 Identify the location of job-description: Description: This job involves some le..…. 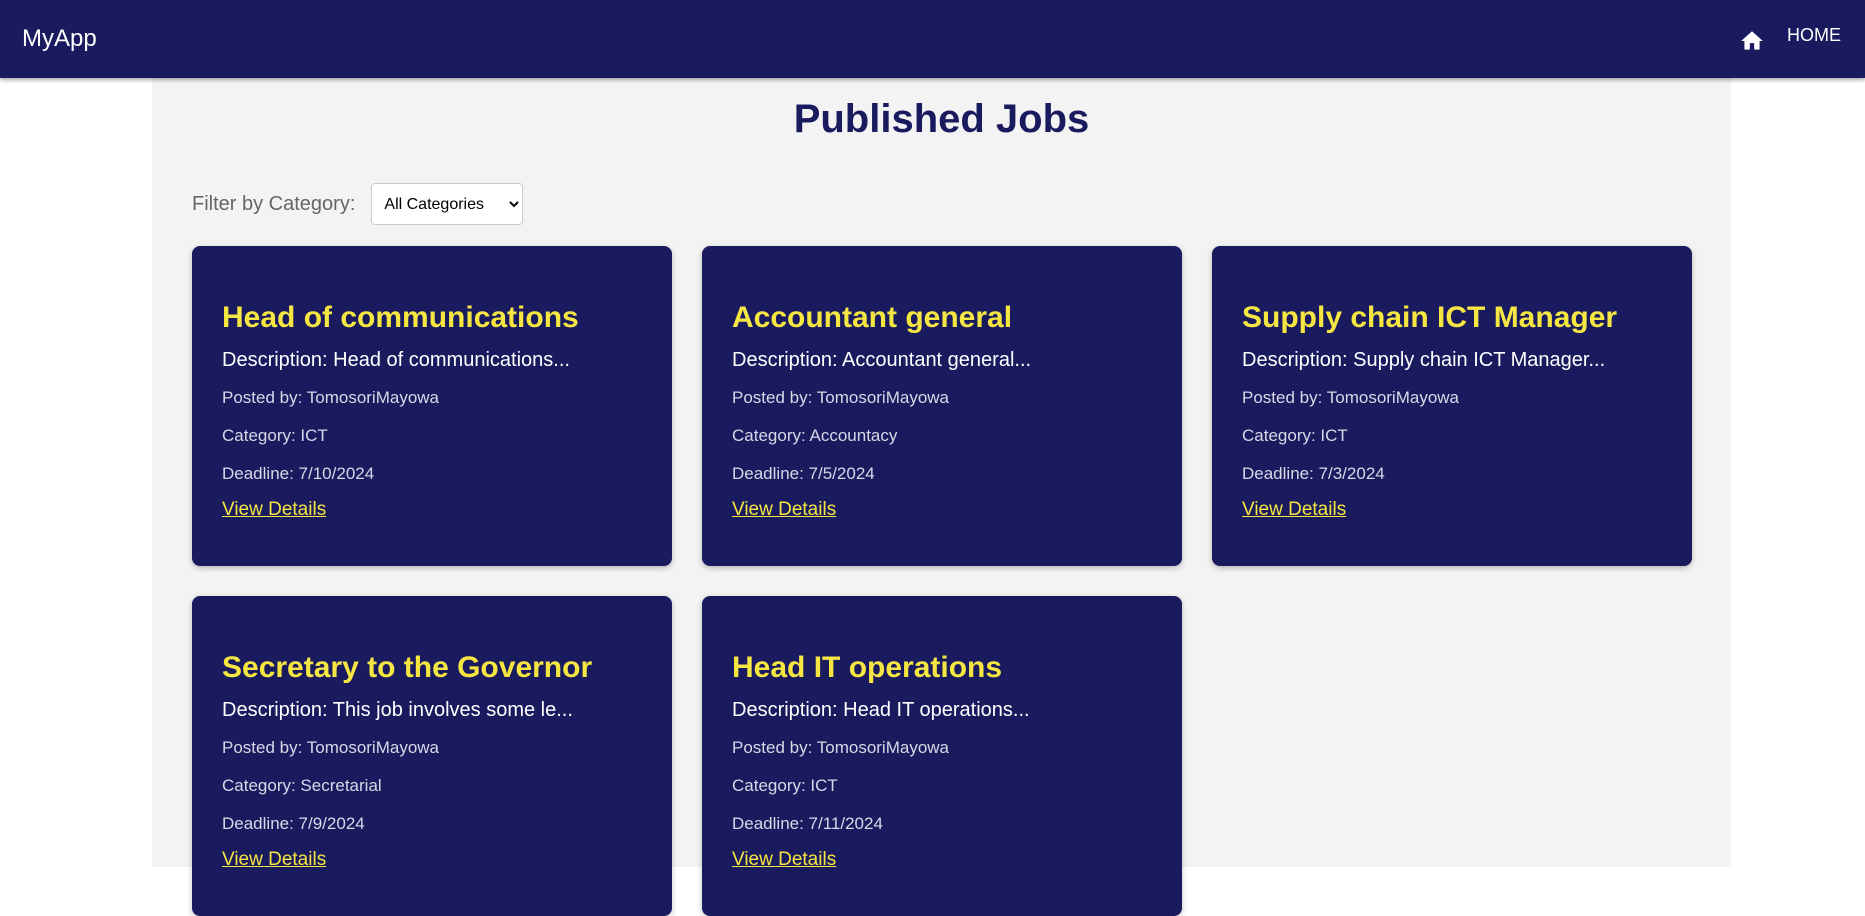
(397, 710).